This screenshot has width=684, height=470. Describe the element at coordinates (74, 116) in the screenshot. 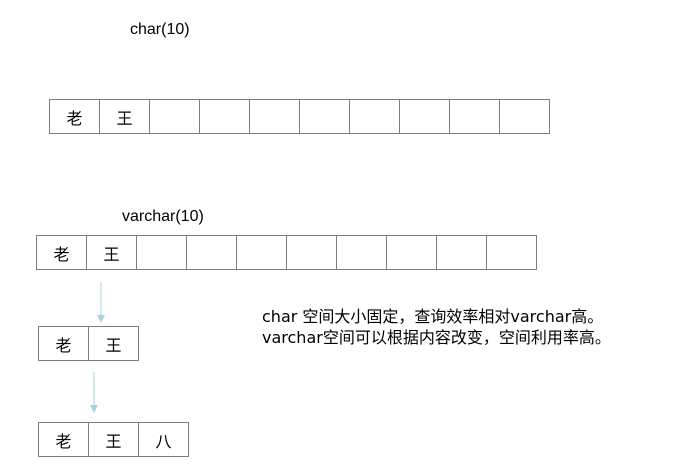

I see `char-cell: 老` at that location.